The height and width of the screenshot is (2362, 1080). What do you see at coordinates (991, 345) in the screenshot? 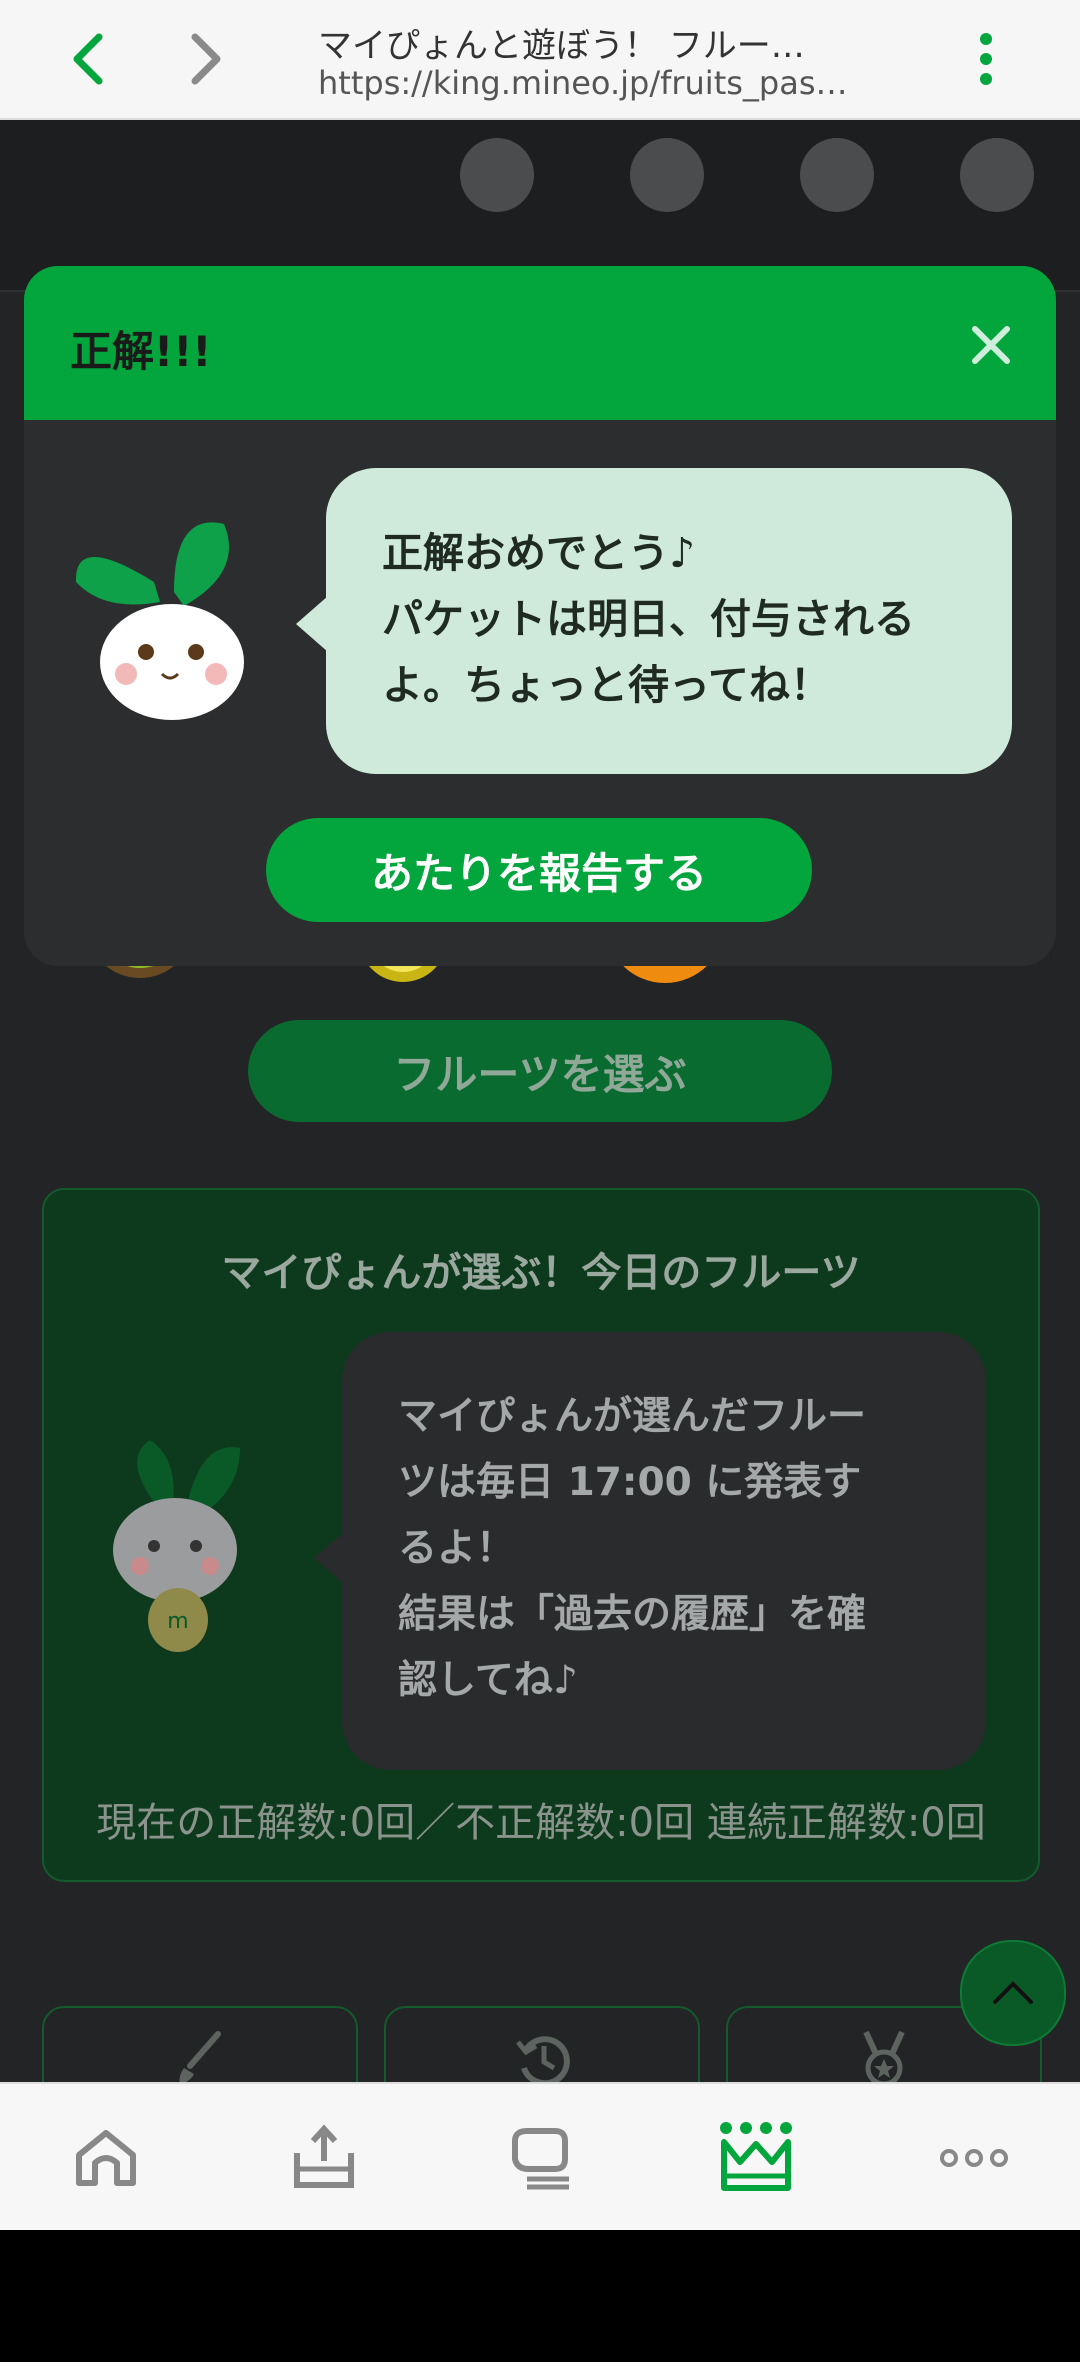
I see `close-icon` at bounding box center [991, 345].